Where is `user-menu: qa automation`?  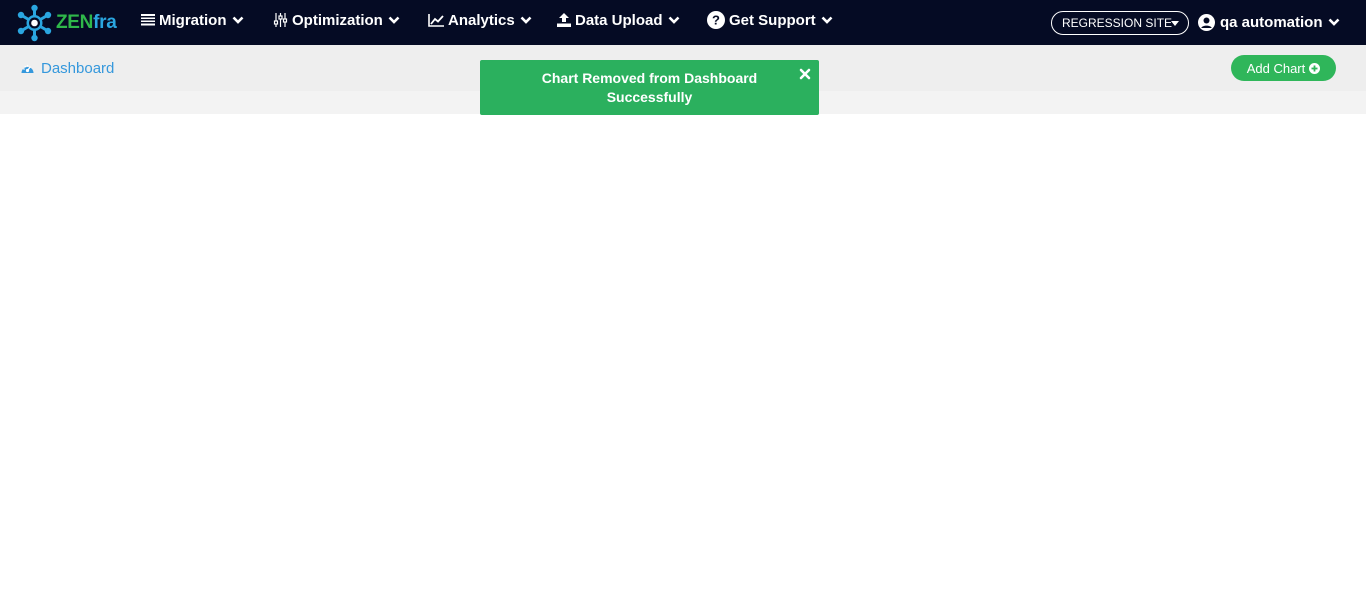 user-menu: qa automation is located at coordinates (1269, 22).